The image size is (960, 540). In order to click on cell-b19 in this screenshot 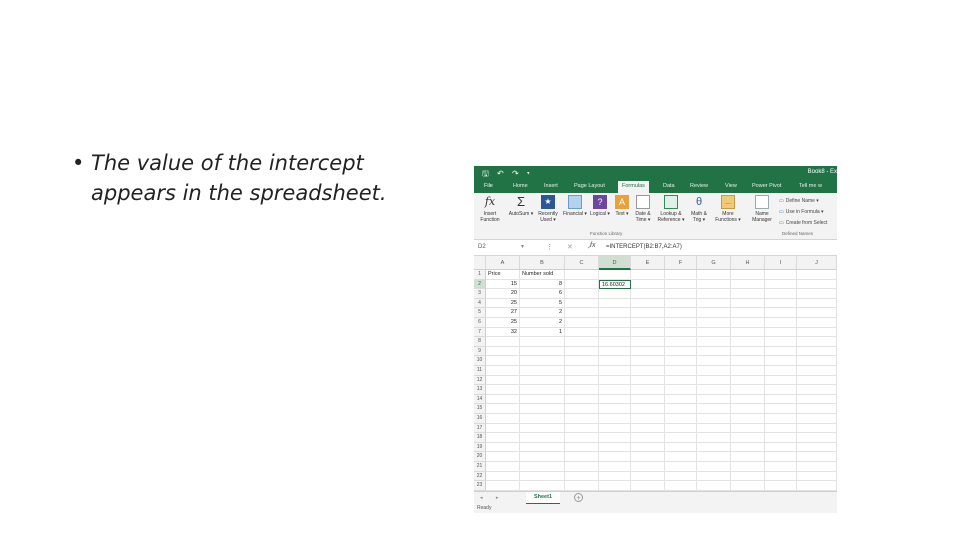, I will do `click(542, 447)`.